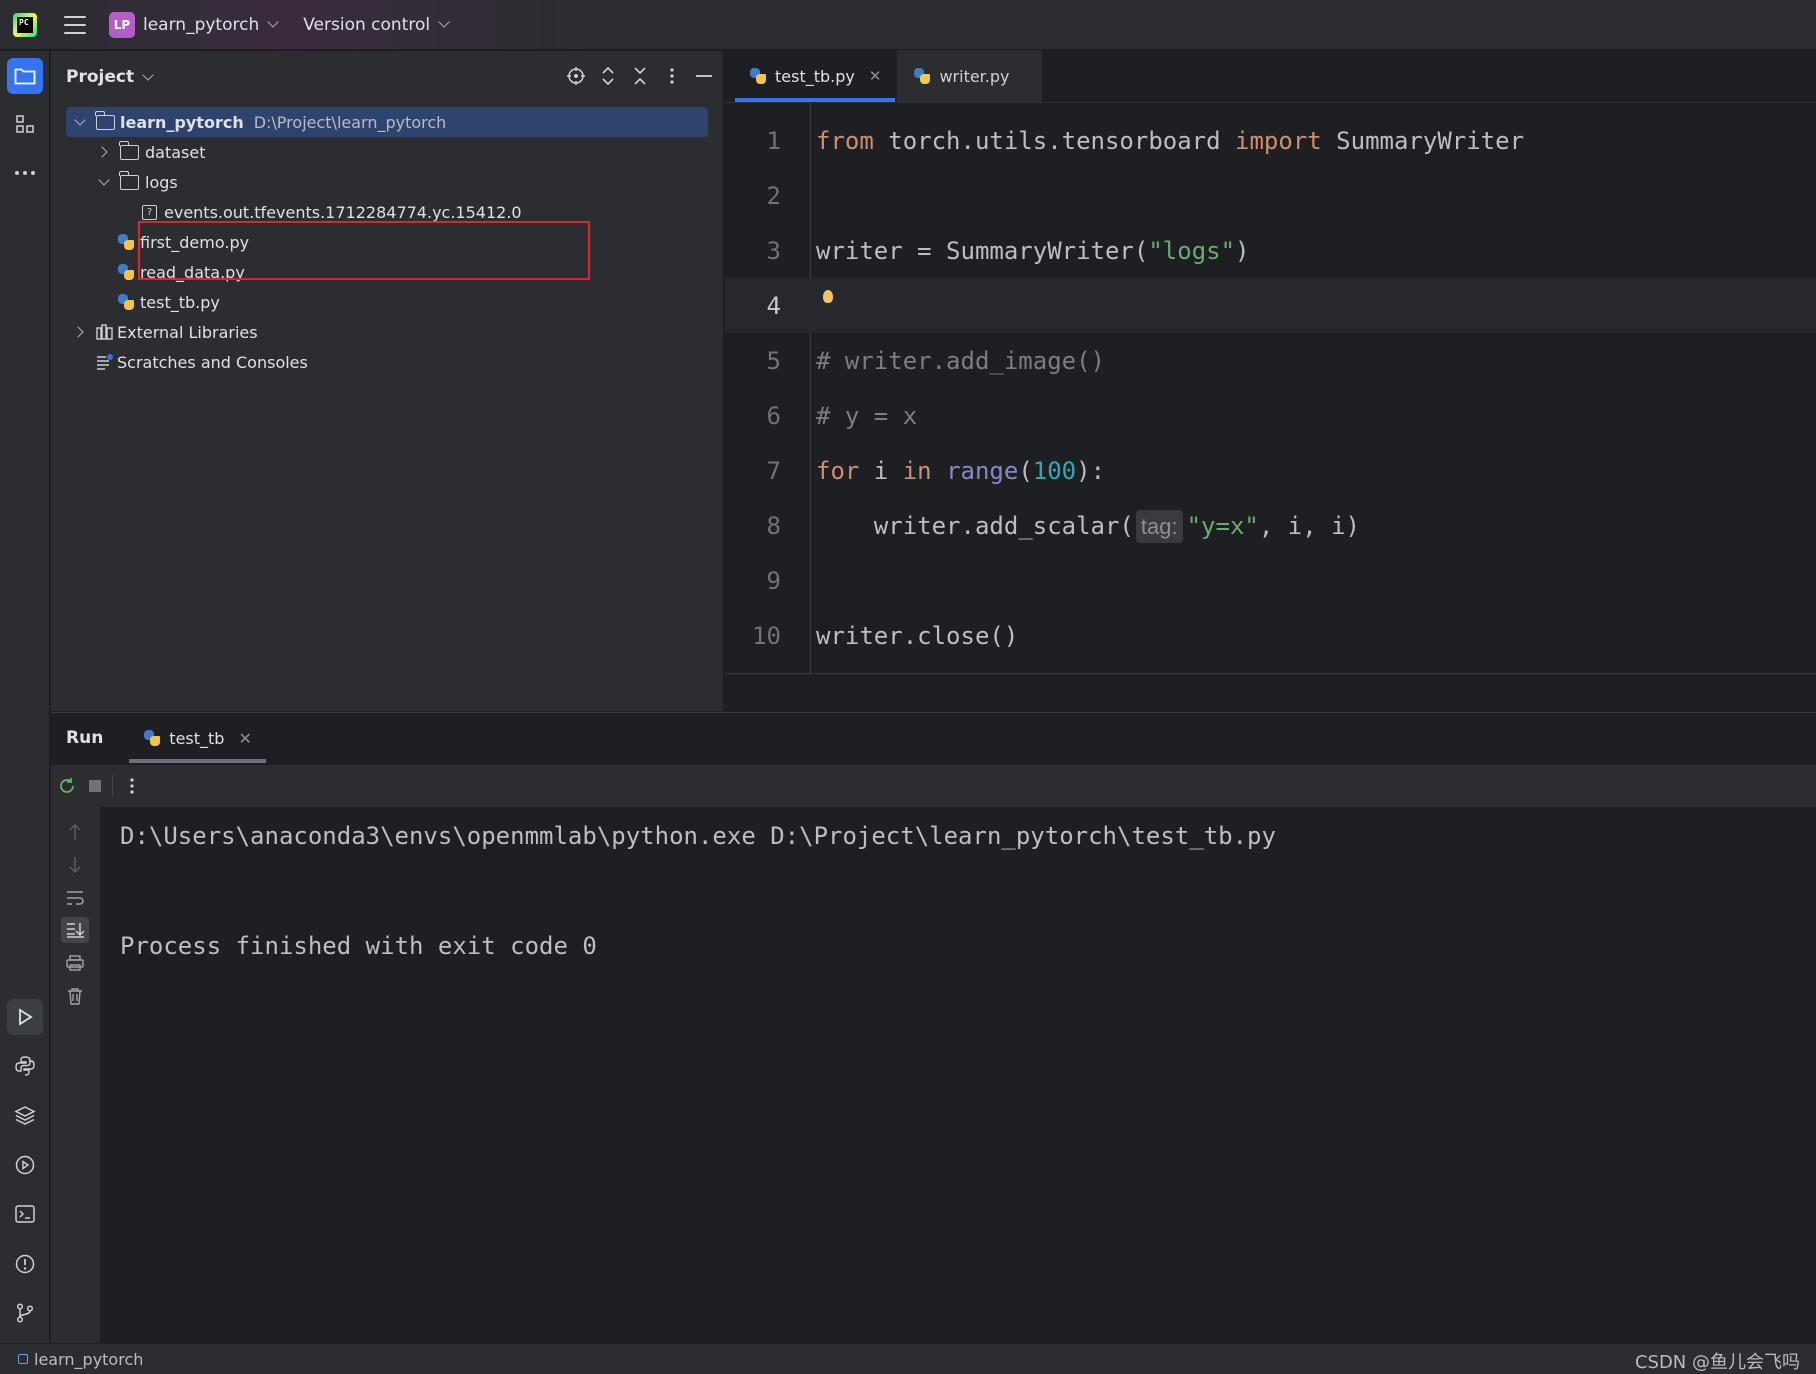 This screenshot has height=1374, width=1816. Describe the element at coordinates (1088, 526) in the screenshot. I see `code-text: writer.add_scalar(tag: "y=x", i, i)` at that location.